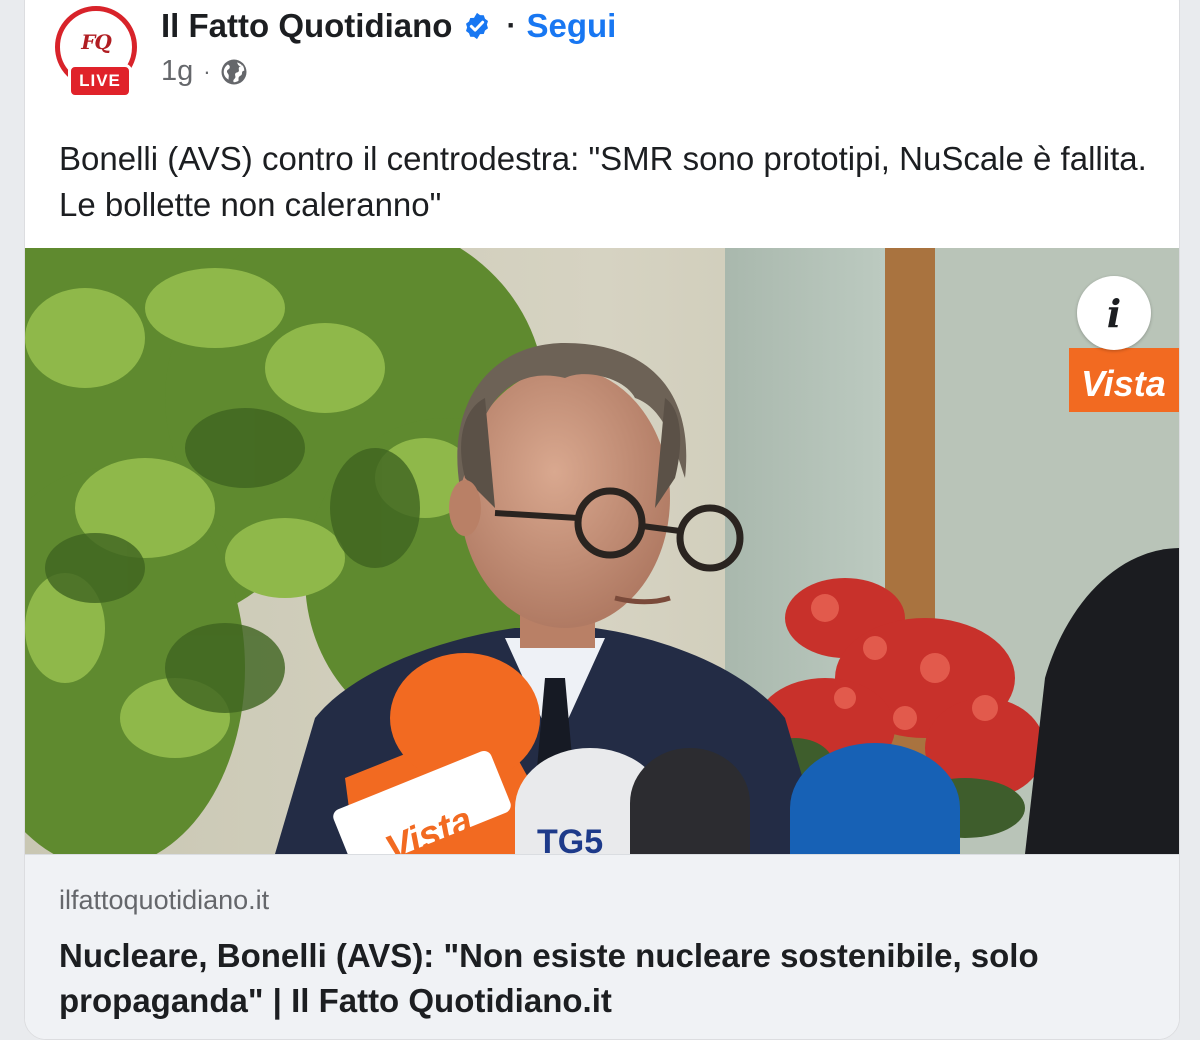 The height and width of the screenshot is (1040, 1200). I want to click on post-meta: 1g ·, so click(205, 71).